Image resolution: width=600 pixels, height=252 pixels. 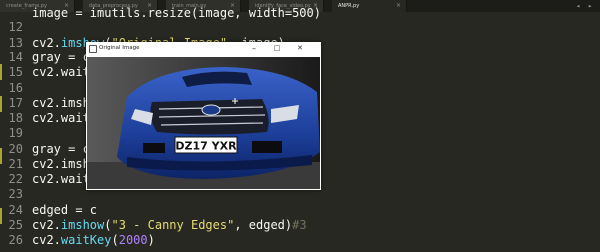 I want to click on line-number: 20, so click(x=15, y=149).